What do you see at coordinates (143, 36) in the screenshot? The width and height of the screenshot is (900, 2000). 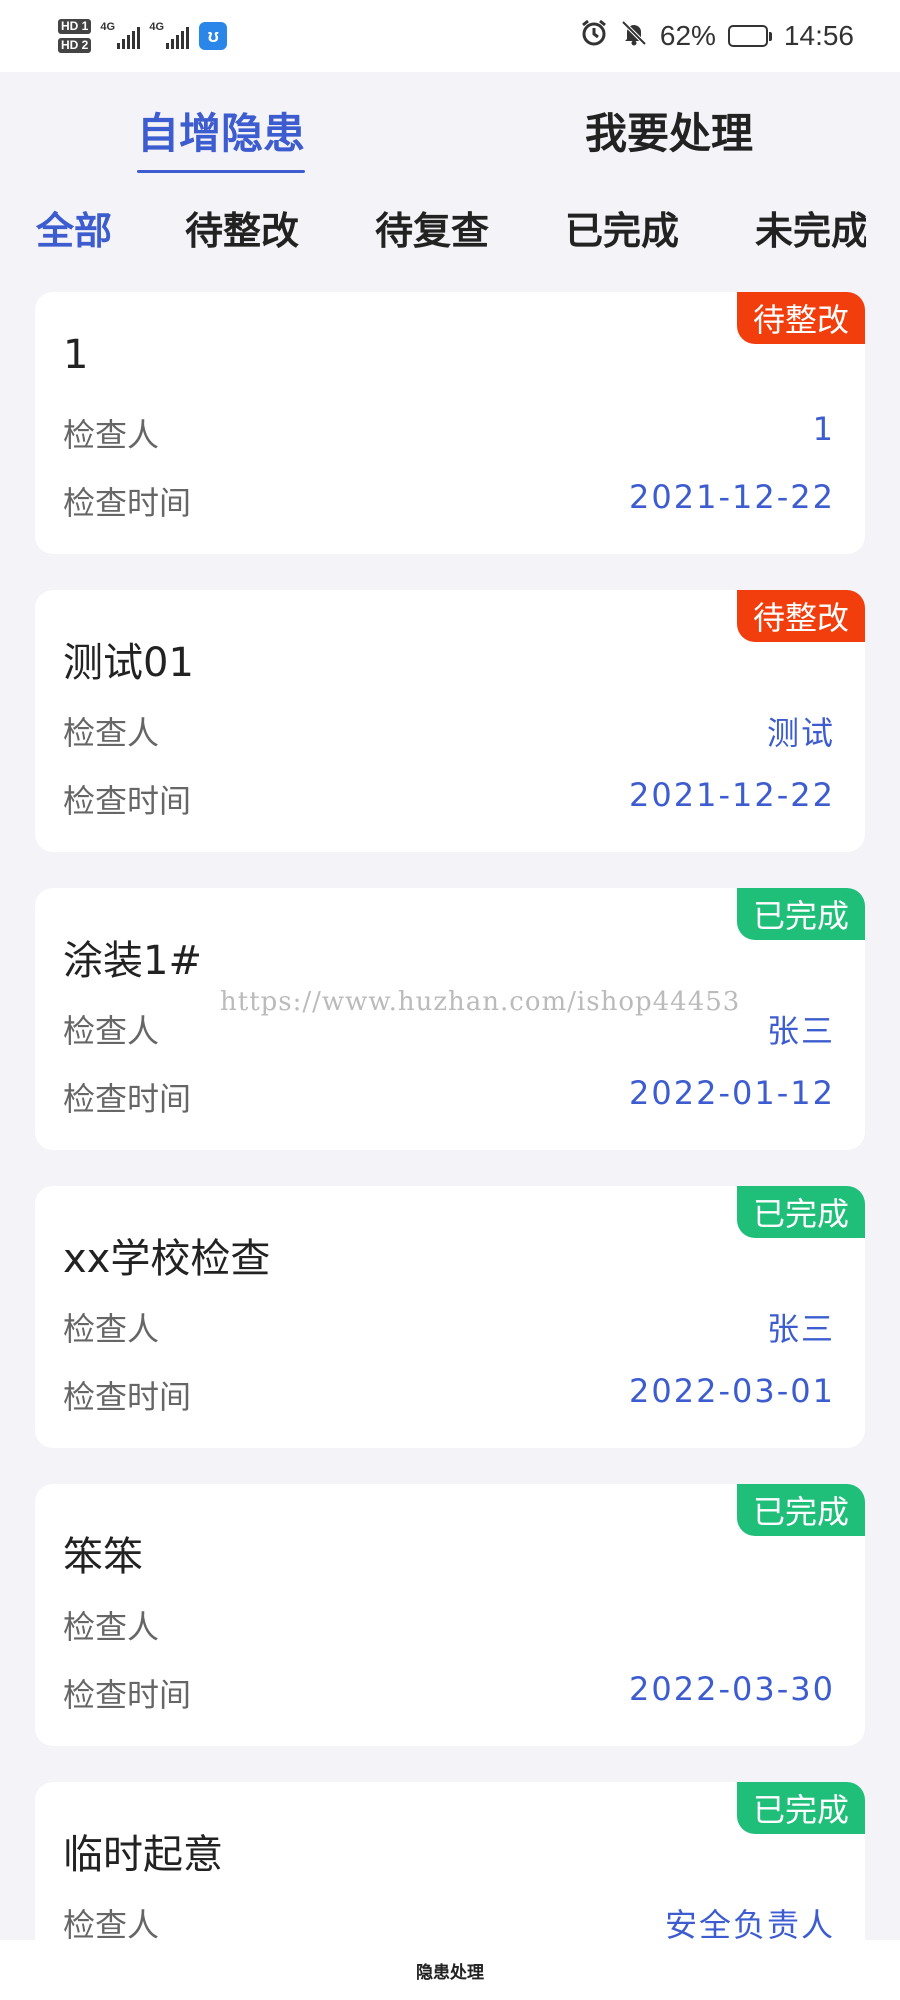 I see `status-left: HD 1 HD 2 4G 4G ʊ` at bounding box center [143, 36].